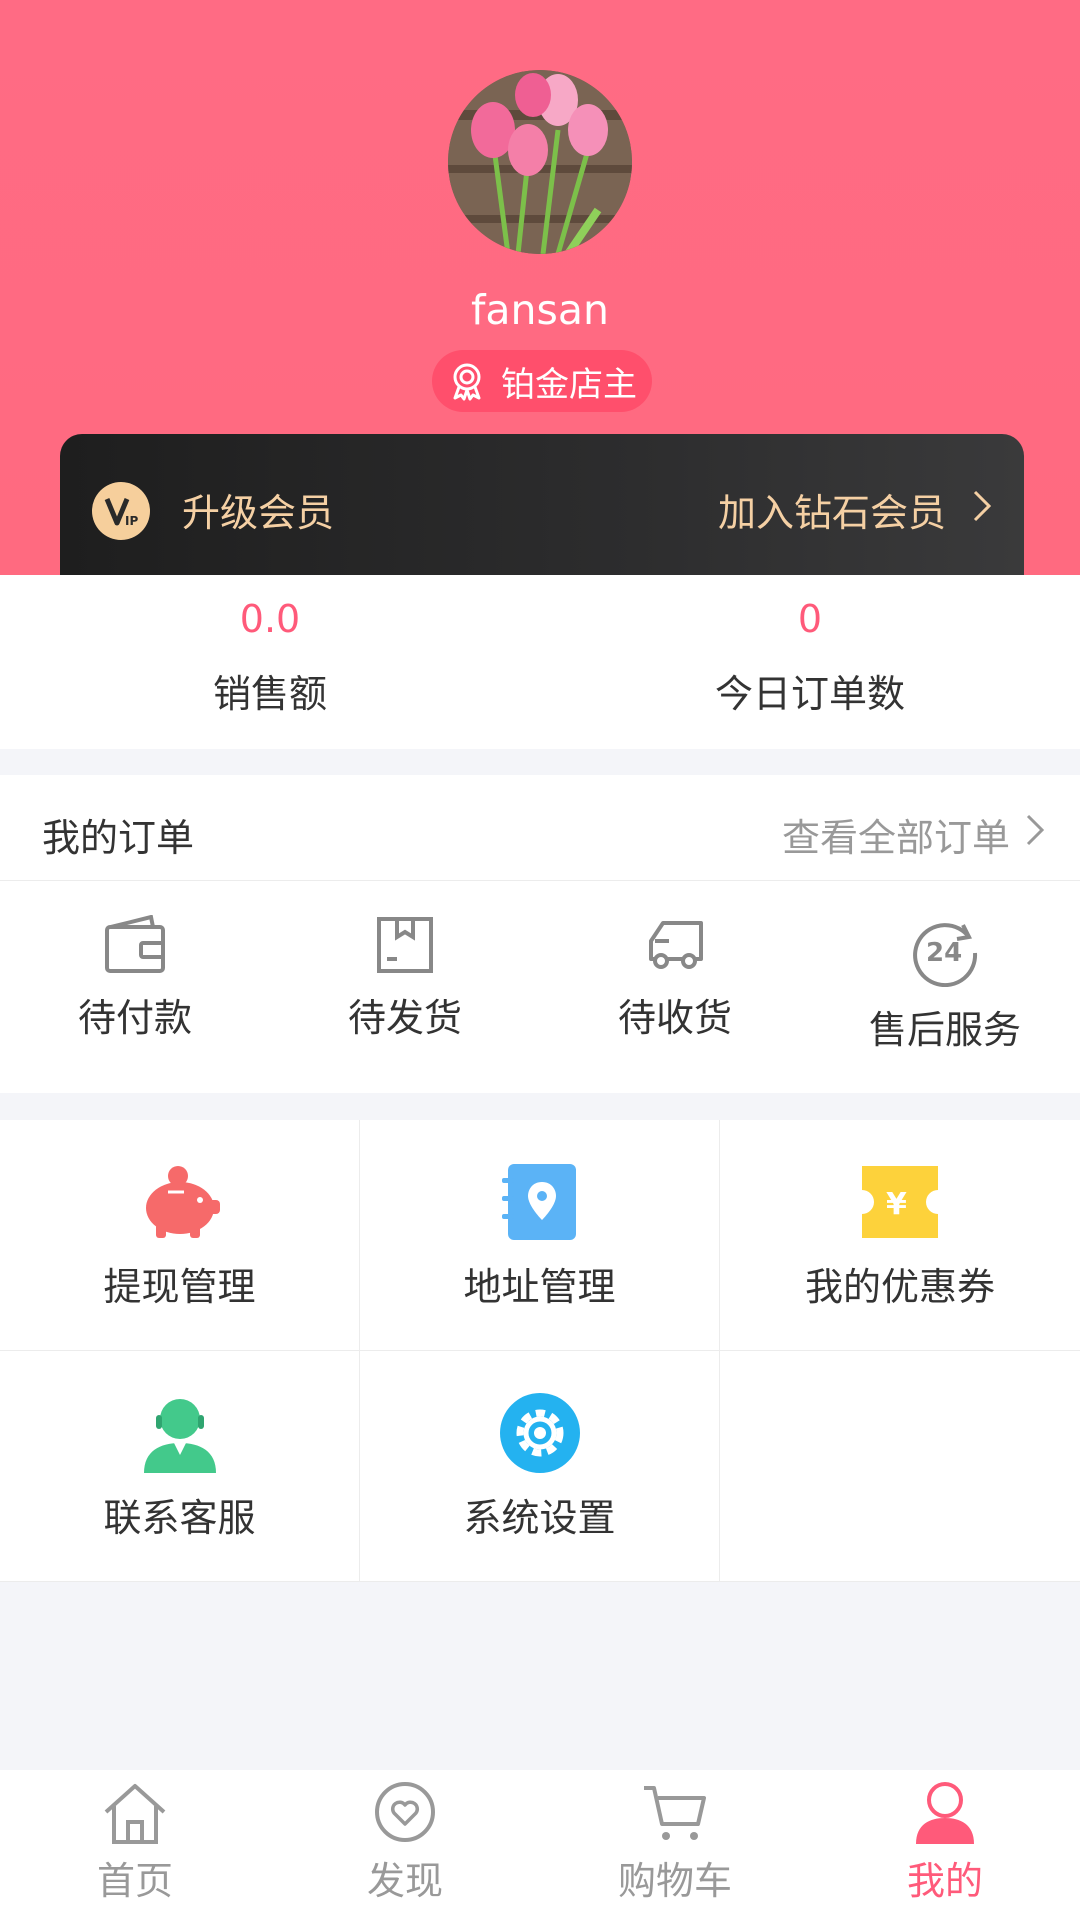  I want to click on view-all-orders-link: 查看全部订单, so click(896, 834).